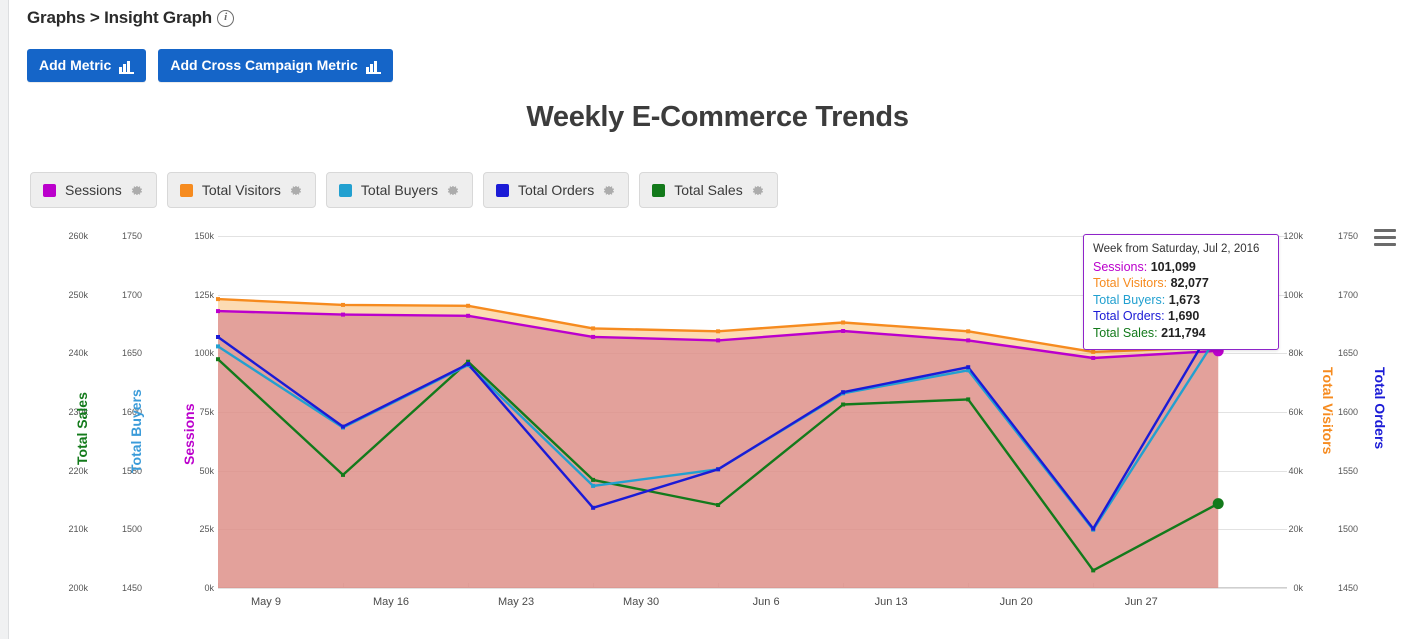  I want to click on hamburger-menu-icon, so click(1385, 237).